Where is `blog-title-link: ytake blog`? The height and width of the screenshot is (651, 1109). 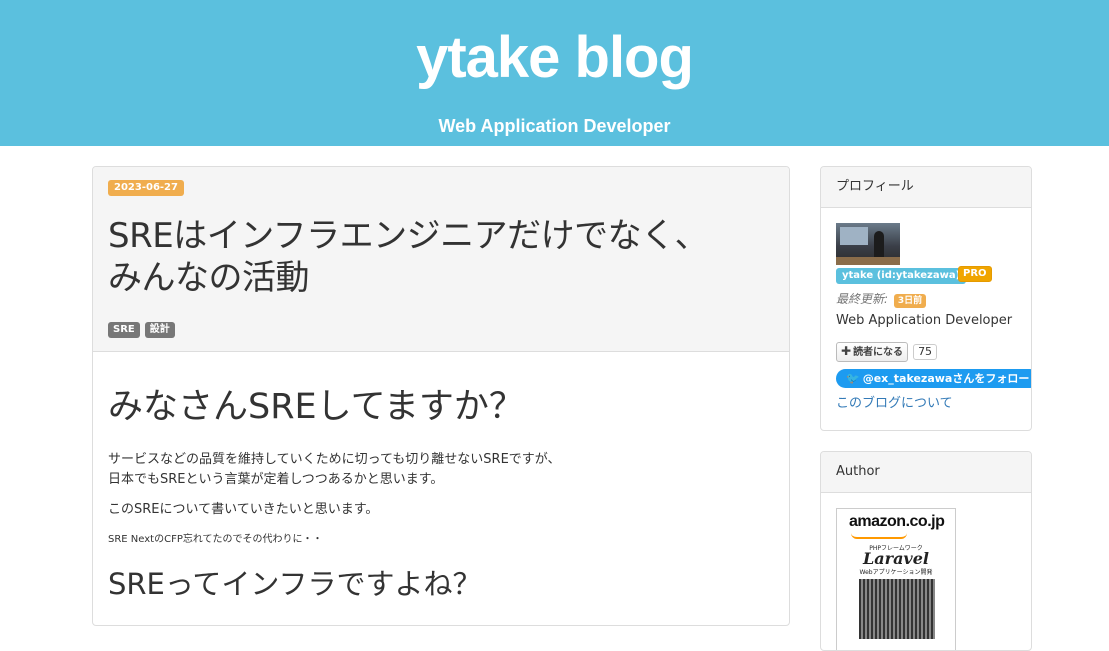 blog-title-link: ytake blog is located at coordinates (554, 58).